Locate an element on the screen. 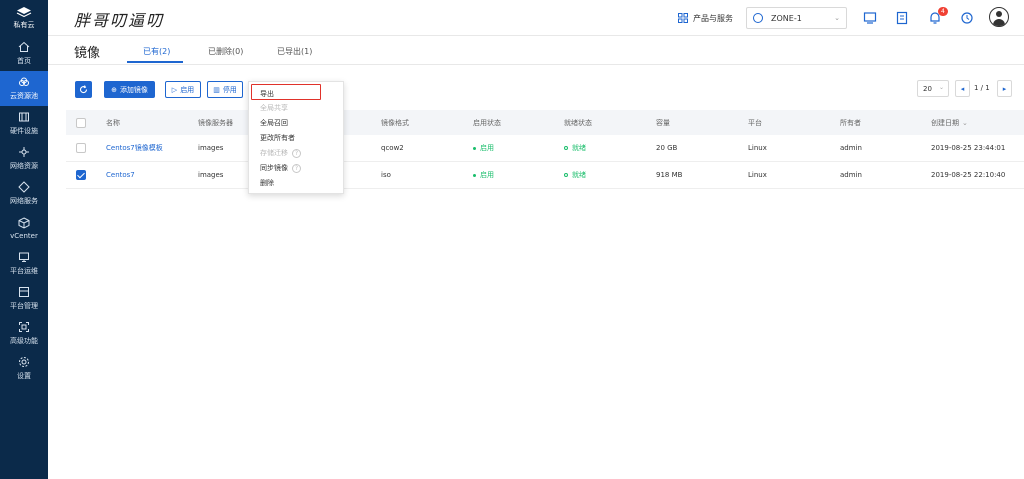 The width and height of the screenshot is (1024, 479). sidebar-item-settings: 设置 is located at coordinates (24, 368).